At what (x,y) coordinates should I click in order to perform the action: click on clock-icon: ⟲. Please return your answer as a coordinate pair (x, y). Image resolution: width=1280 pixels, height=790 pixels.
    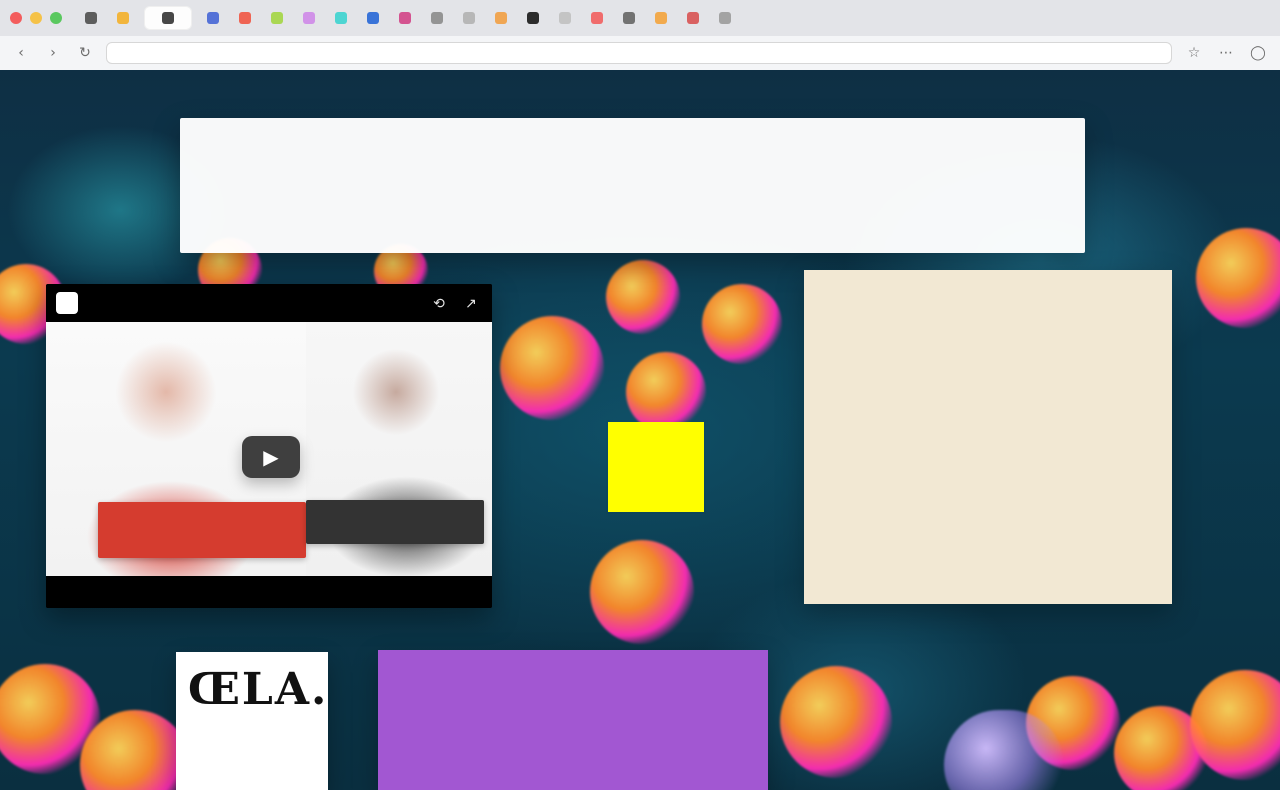
    Looking at the image, I should click on (439, 303).